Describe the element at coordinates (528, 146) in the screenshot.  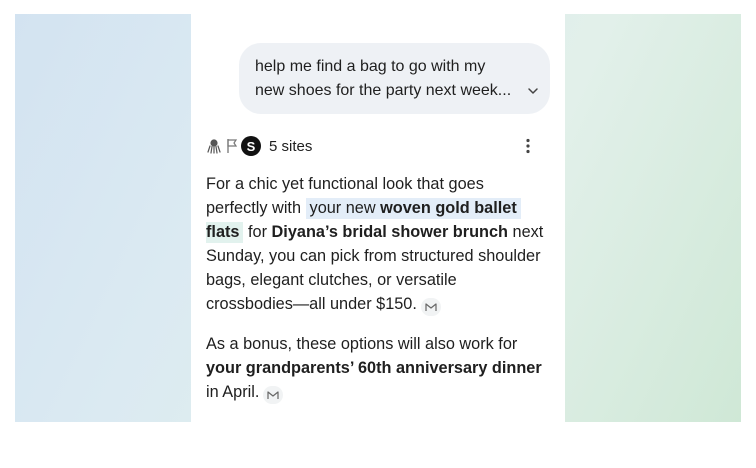
I see `more-vert-icon` at that location.